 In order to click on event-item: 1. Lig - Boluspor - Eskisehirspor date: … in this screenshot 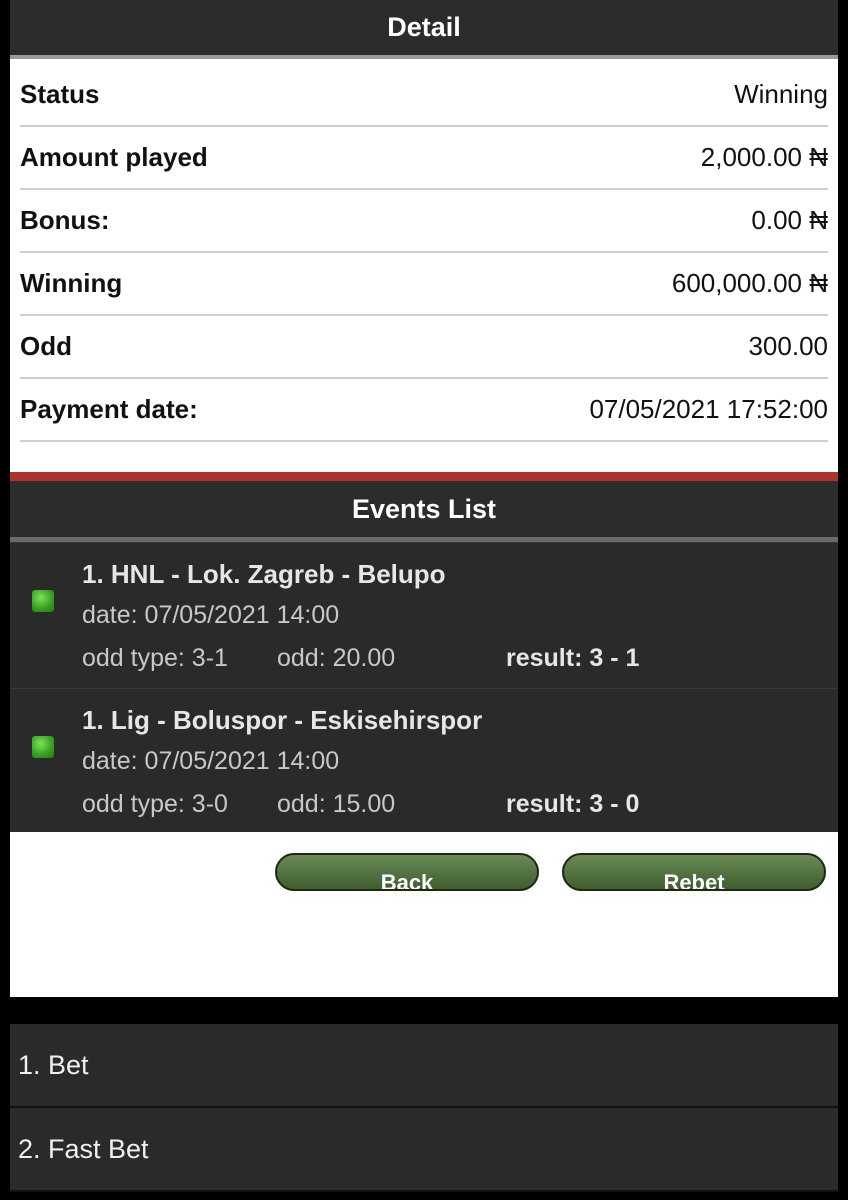, I will do `click(424, 761)`.